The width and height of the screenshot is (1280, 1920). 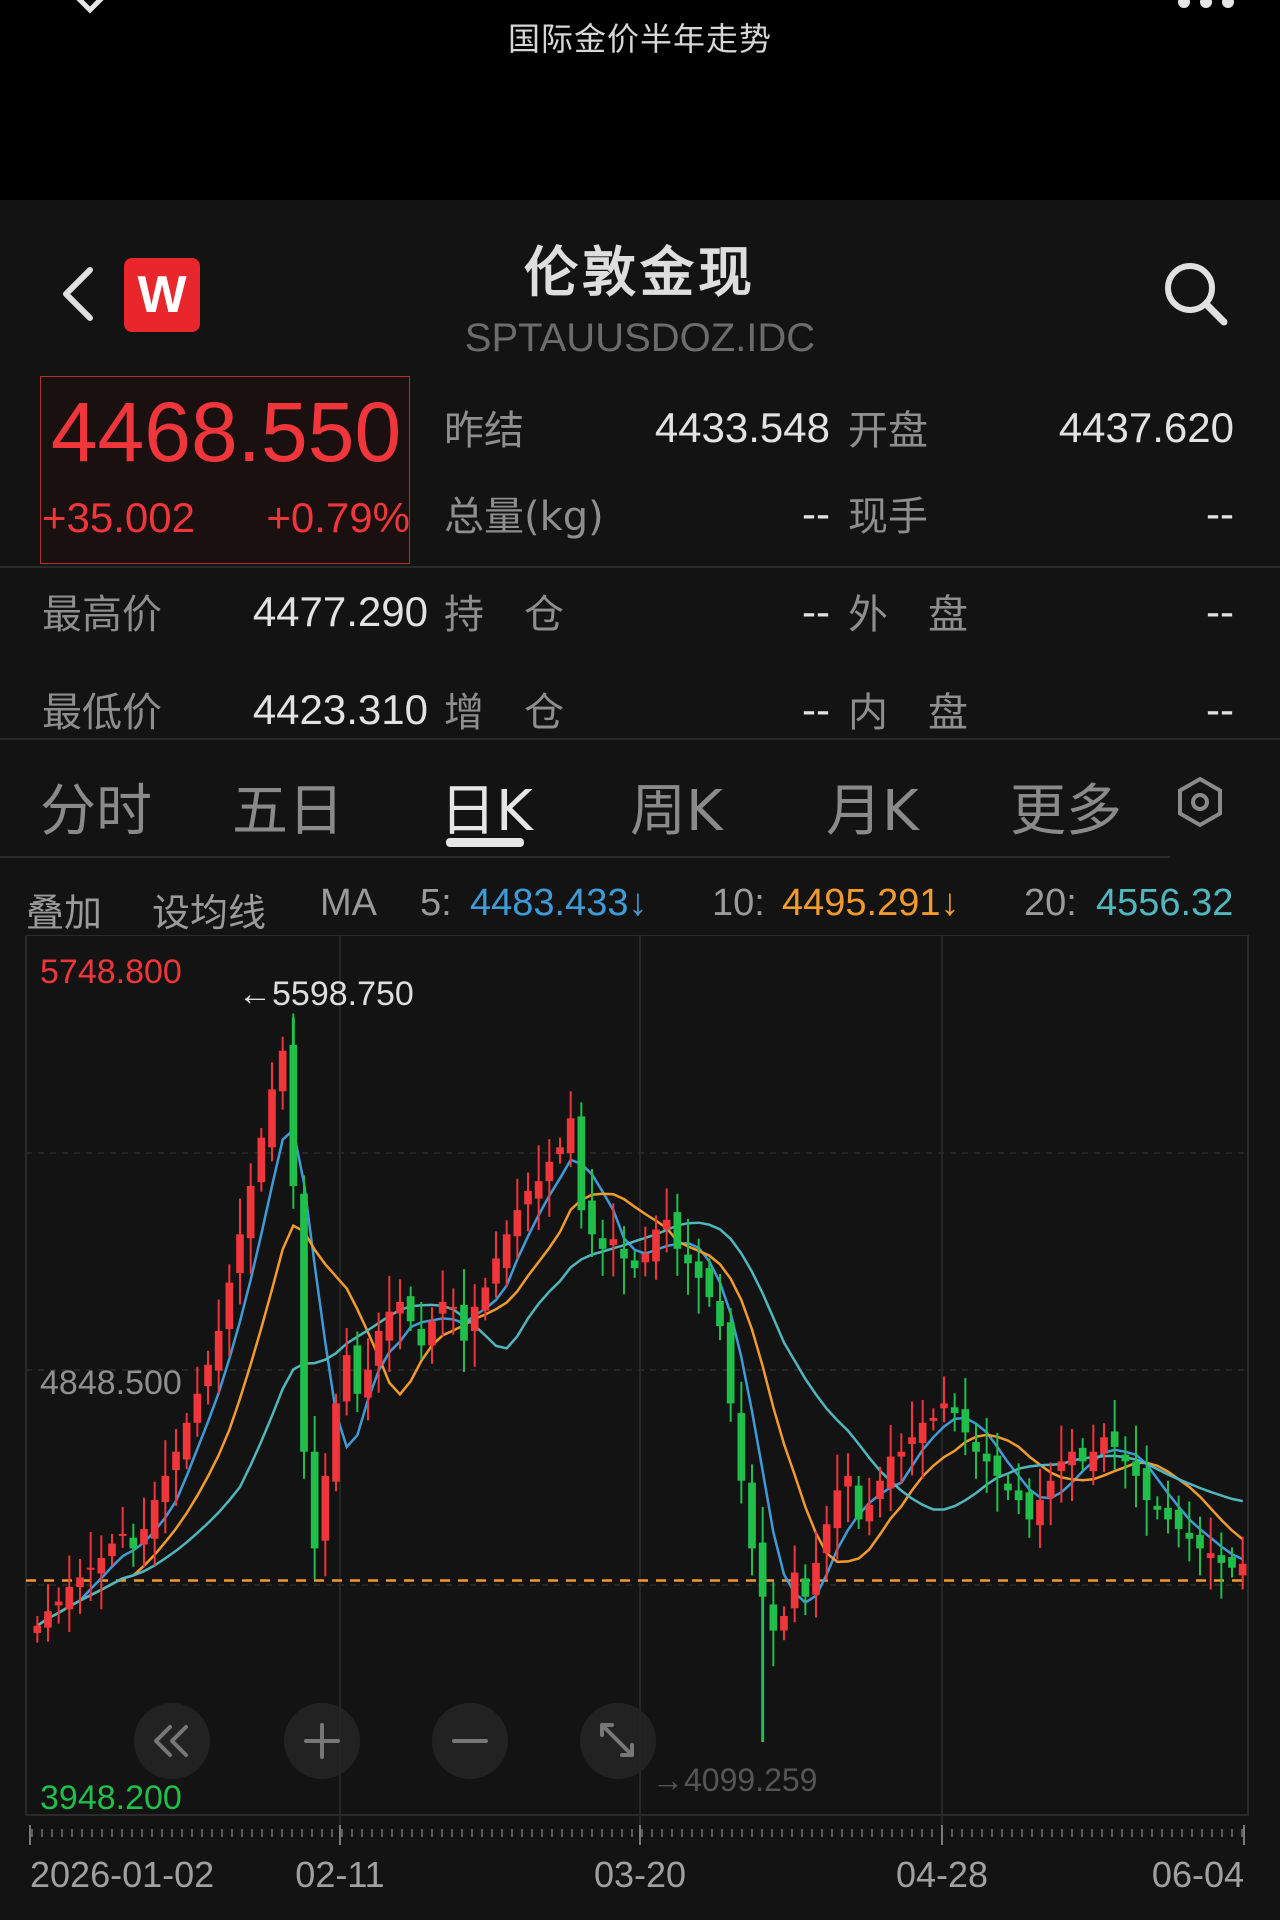 What do you see at coordinates (888, 431) in the screenshot?
I see `open-label: 开盘` at bounding box center [888, 431].